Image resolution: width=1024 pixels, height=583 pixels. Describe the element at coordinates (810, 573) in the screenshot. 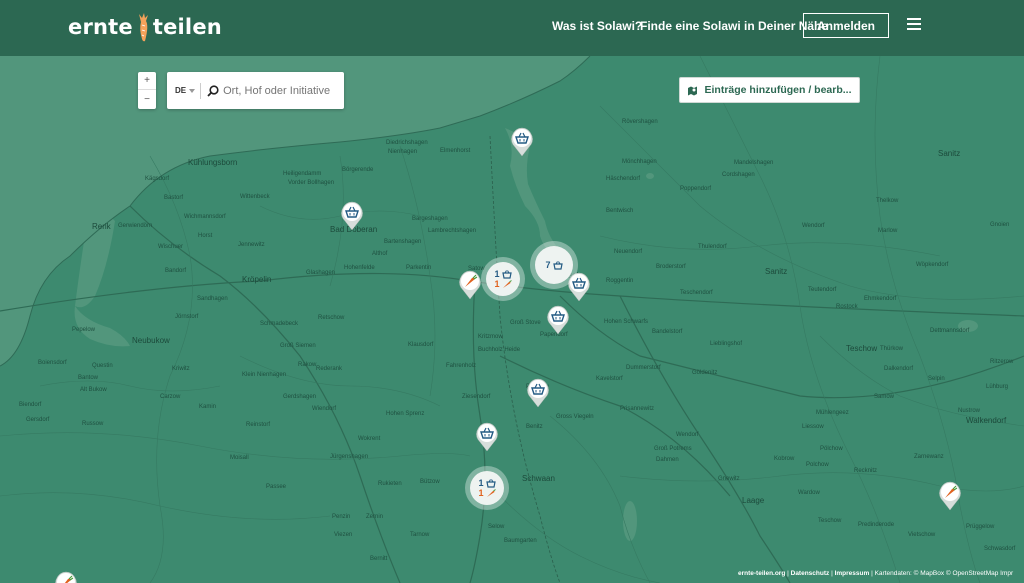

I see `footer-privacy-link: Datenschutz` at that location.